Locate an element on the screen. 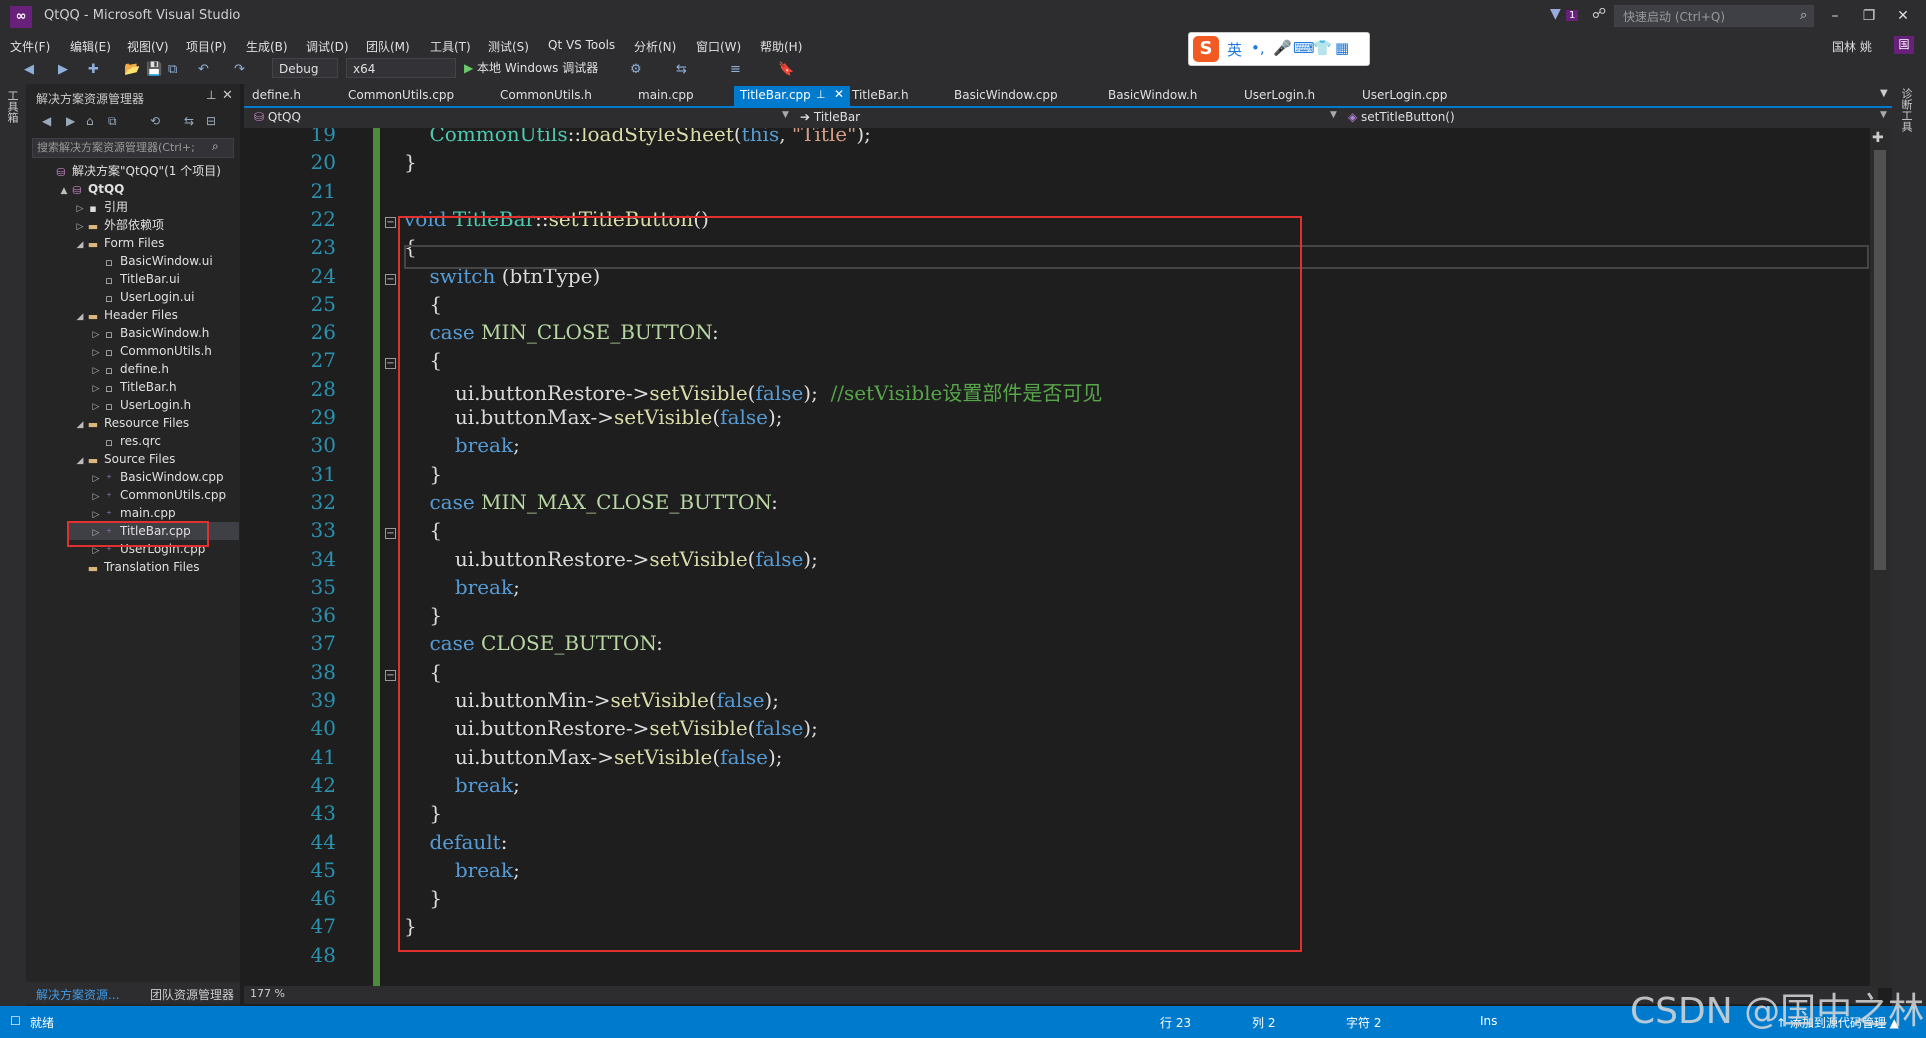 Image resolution: width=1926 pixels, height=1038 pixels. tree-item: ▷ ▫ UserLogin.h is located at coordinates (141, 405).